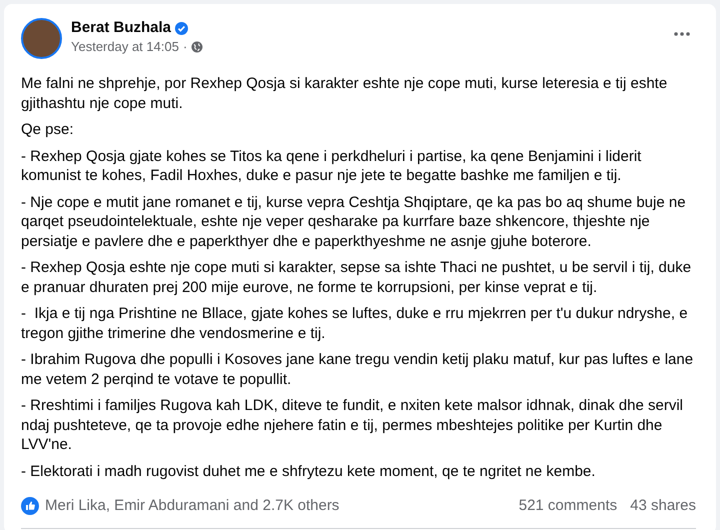  I want to click on post-paragraph: - Nje cope e mutit jane romanet e tij, kurse vepra Ceshtja Shqiptare, qe ka pas bo aq shume buje ne qarqet pseudointelektuale, eshte nje veper qesharake pa kurrfare baze shkencore, thjeshte nje persiatje e pavlere dhe e paperkthyer dhe e paperkthyeshme ne asnje gjuhe boterore., so click(354, 221).